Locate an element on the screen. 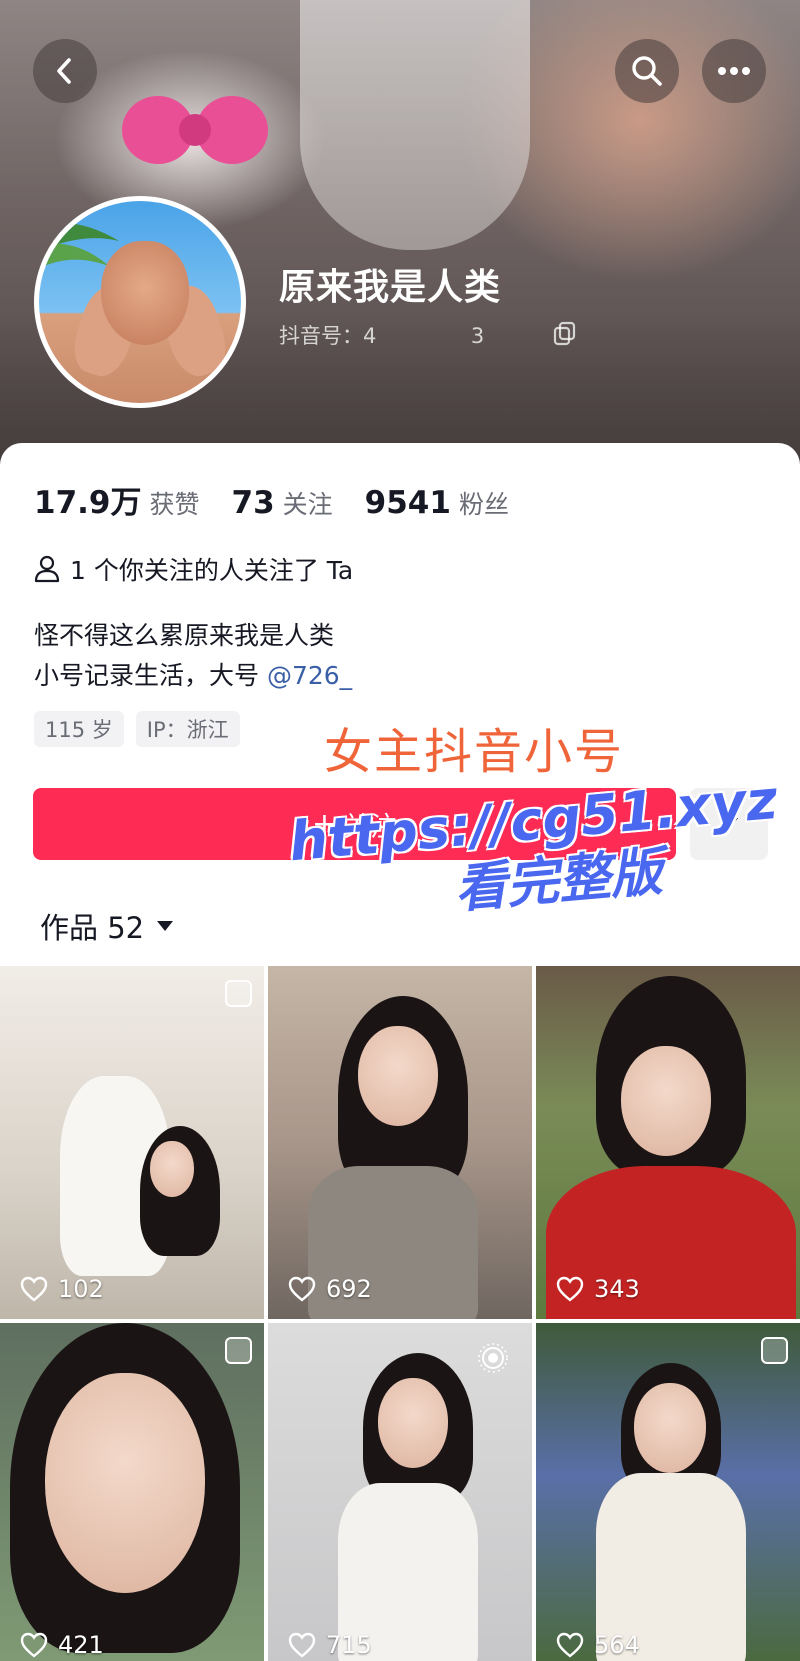 The width and height of the screenshot is (800, 1661). stat-followers-label: 粉丝 is located at coordinates (483, 504).